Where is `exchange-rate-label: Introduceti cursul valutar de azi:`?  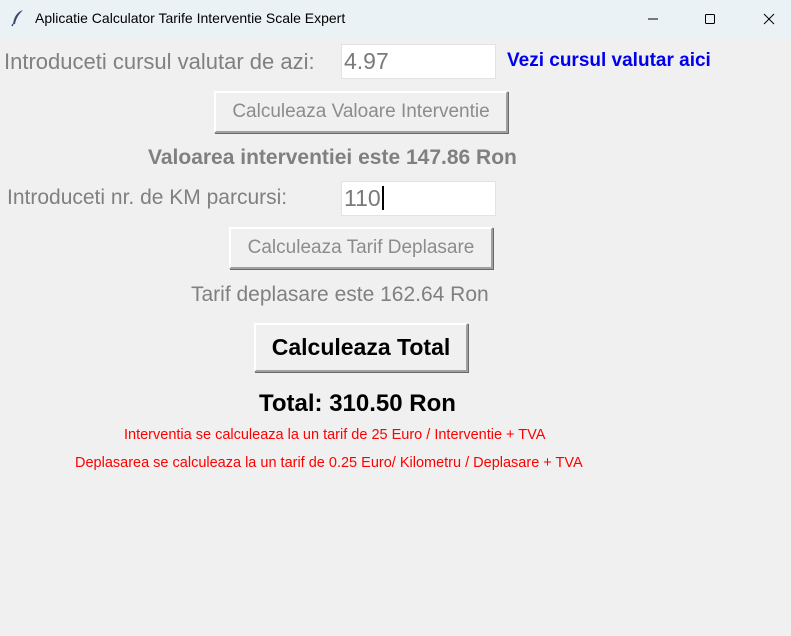 exchange-rate-label: Introduceti cursul valutar de azi: is located at coordinates (159, 61).